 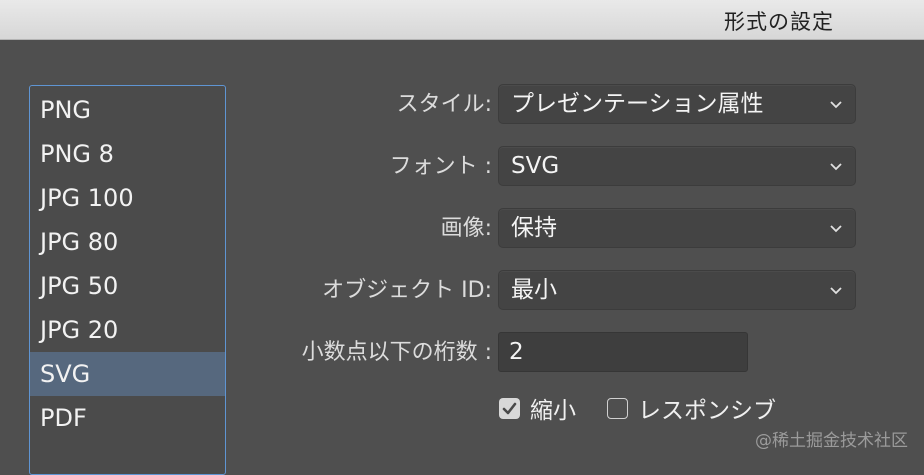 I want to click on font-row: フォント : SVG, so click(x=550, y=167).